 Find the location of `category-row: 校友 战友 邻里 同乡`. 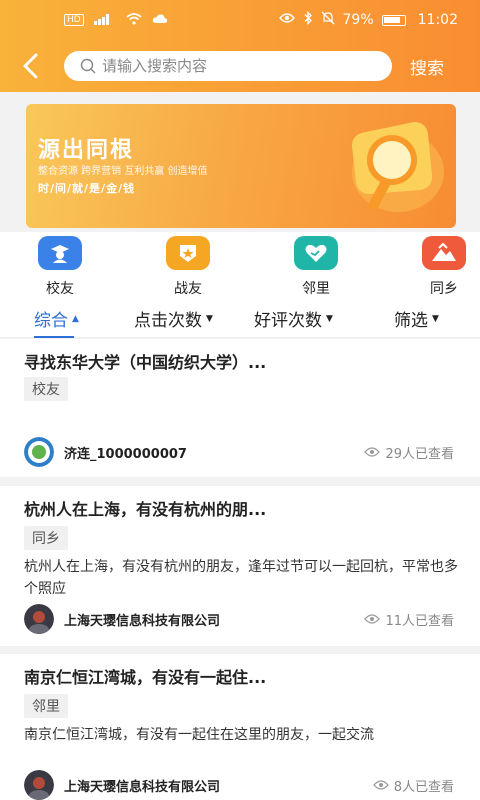

category-row: 校友 战友 邻里 同乡 is located at coordinates (240, 266).